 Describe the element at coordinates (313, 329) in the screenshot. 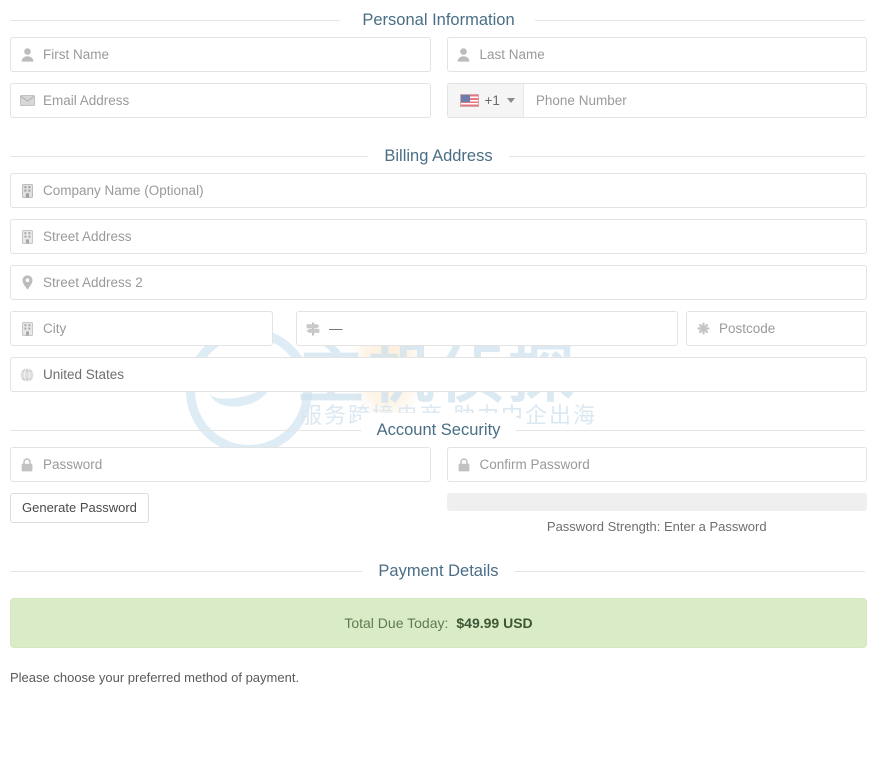

I see `map-signs-icon` at that location.